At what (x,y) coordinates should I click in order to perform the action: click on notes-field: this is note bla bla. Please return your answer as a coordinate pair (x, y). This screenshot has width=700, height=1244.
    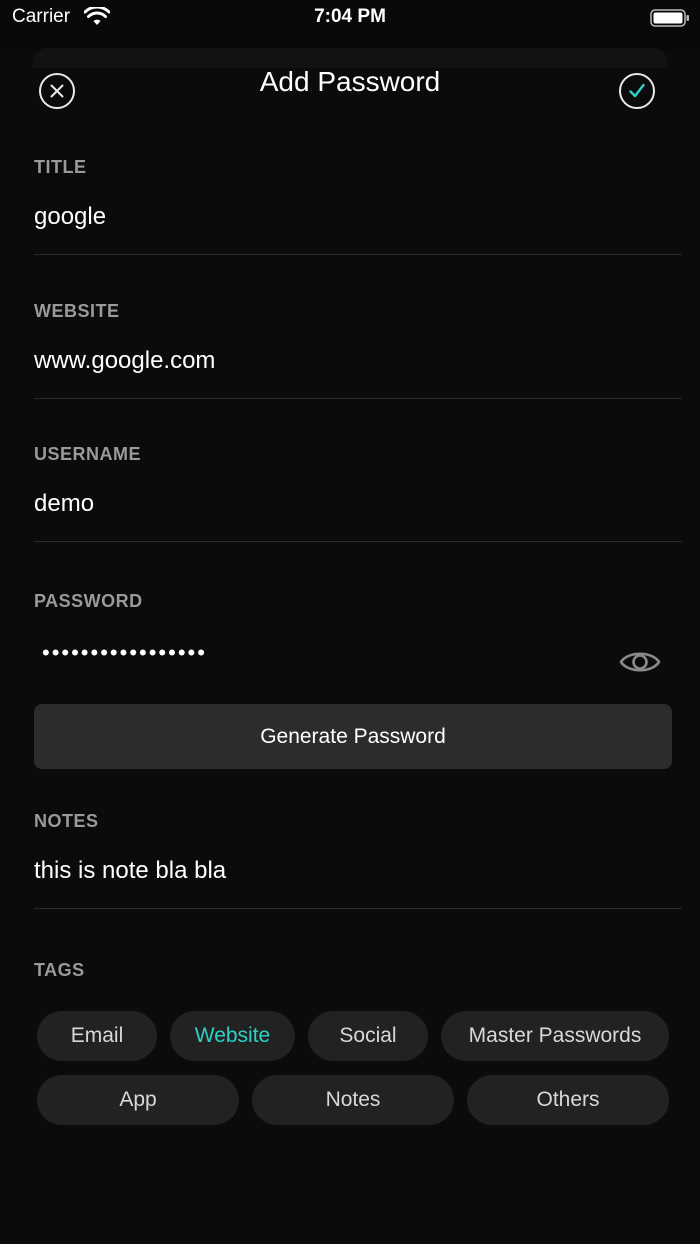
    Looking at the image, I should click on (130, 871).